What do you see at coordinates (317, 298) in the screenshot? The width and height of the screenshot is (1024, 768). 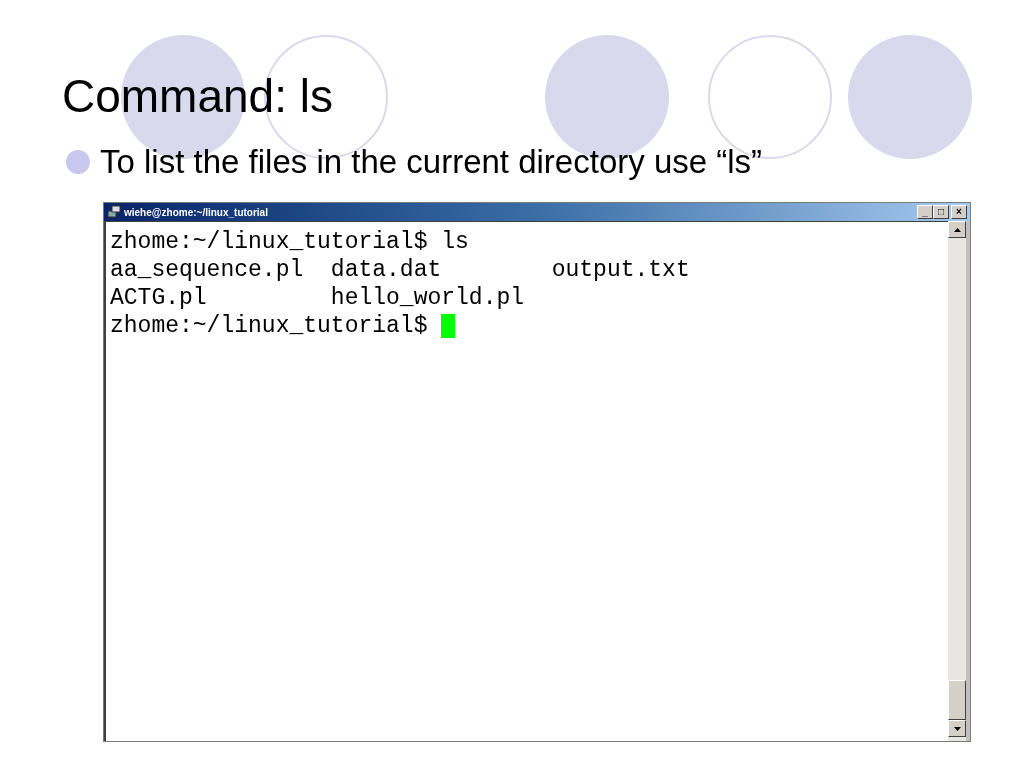 I see `terminal-line: ACTG.pl hello_world.pl` at bounding box center [317, 298].